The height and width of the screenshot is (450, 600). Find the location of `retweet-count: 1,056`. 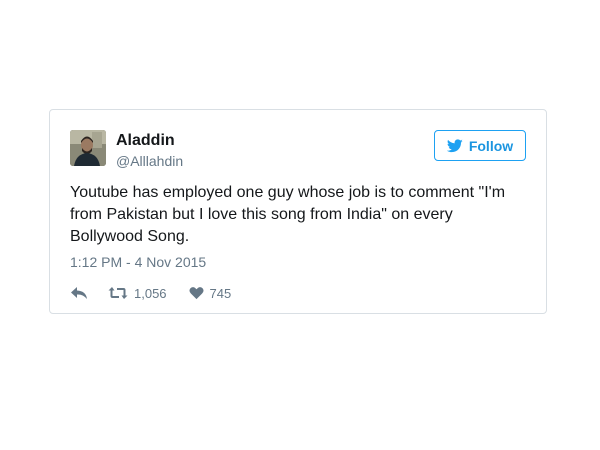

retweet-count: 1,056 is located at coordinates (150, 293).